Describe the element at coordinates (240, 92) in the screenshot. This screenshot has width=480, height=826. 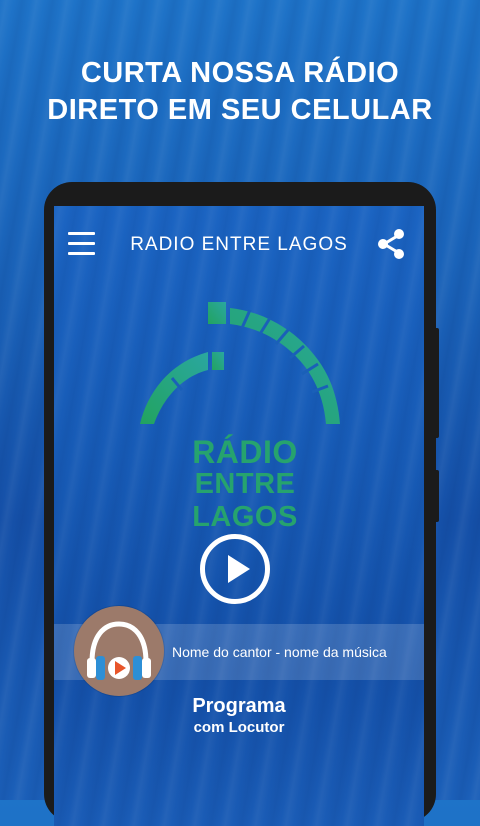
I see `promo-headline: CURTA NOSSA RÁDIO DIRETO EM SEU CELULAR` at that location.